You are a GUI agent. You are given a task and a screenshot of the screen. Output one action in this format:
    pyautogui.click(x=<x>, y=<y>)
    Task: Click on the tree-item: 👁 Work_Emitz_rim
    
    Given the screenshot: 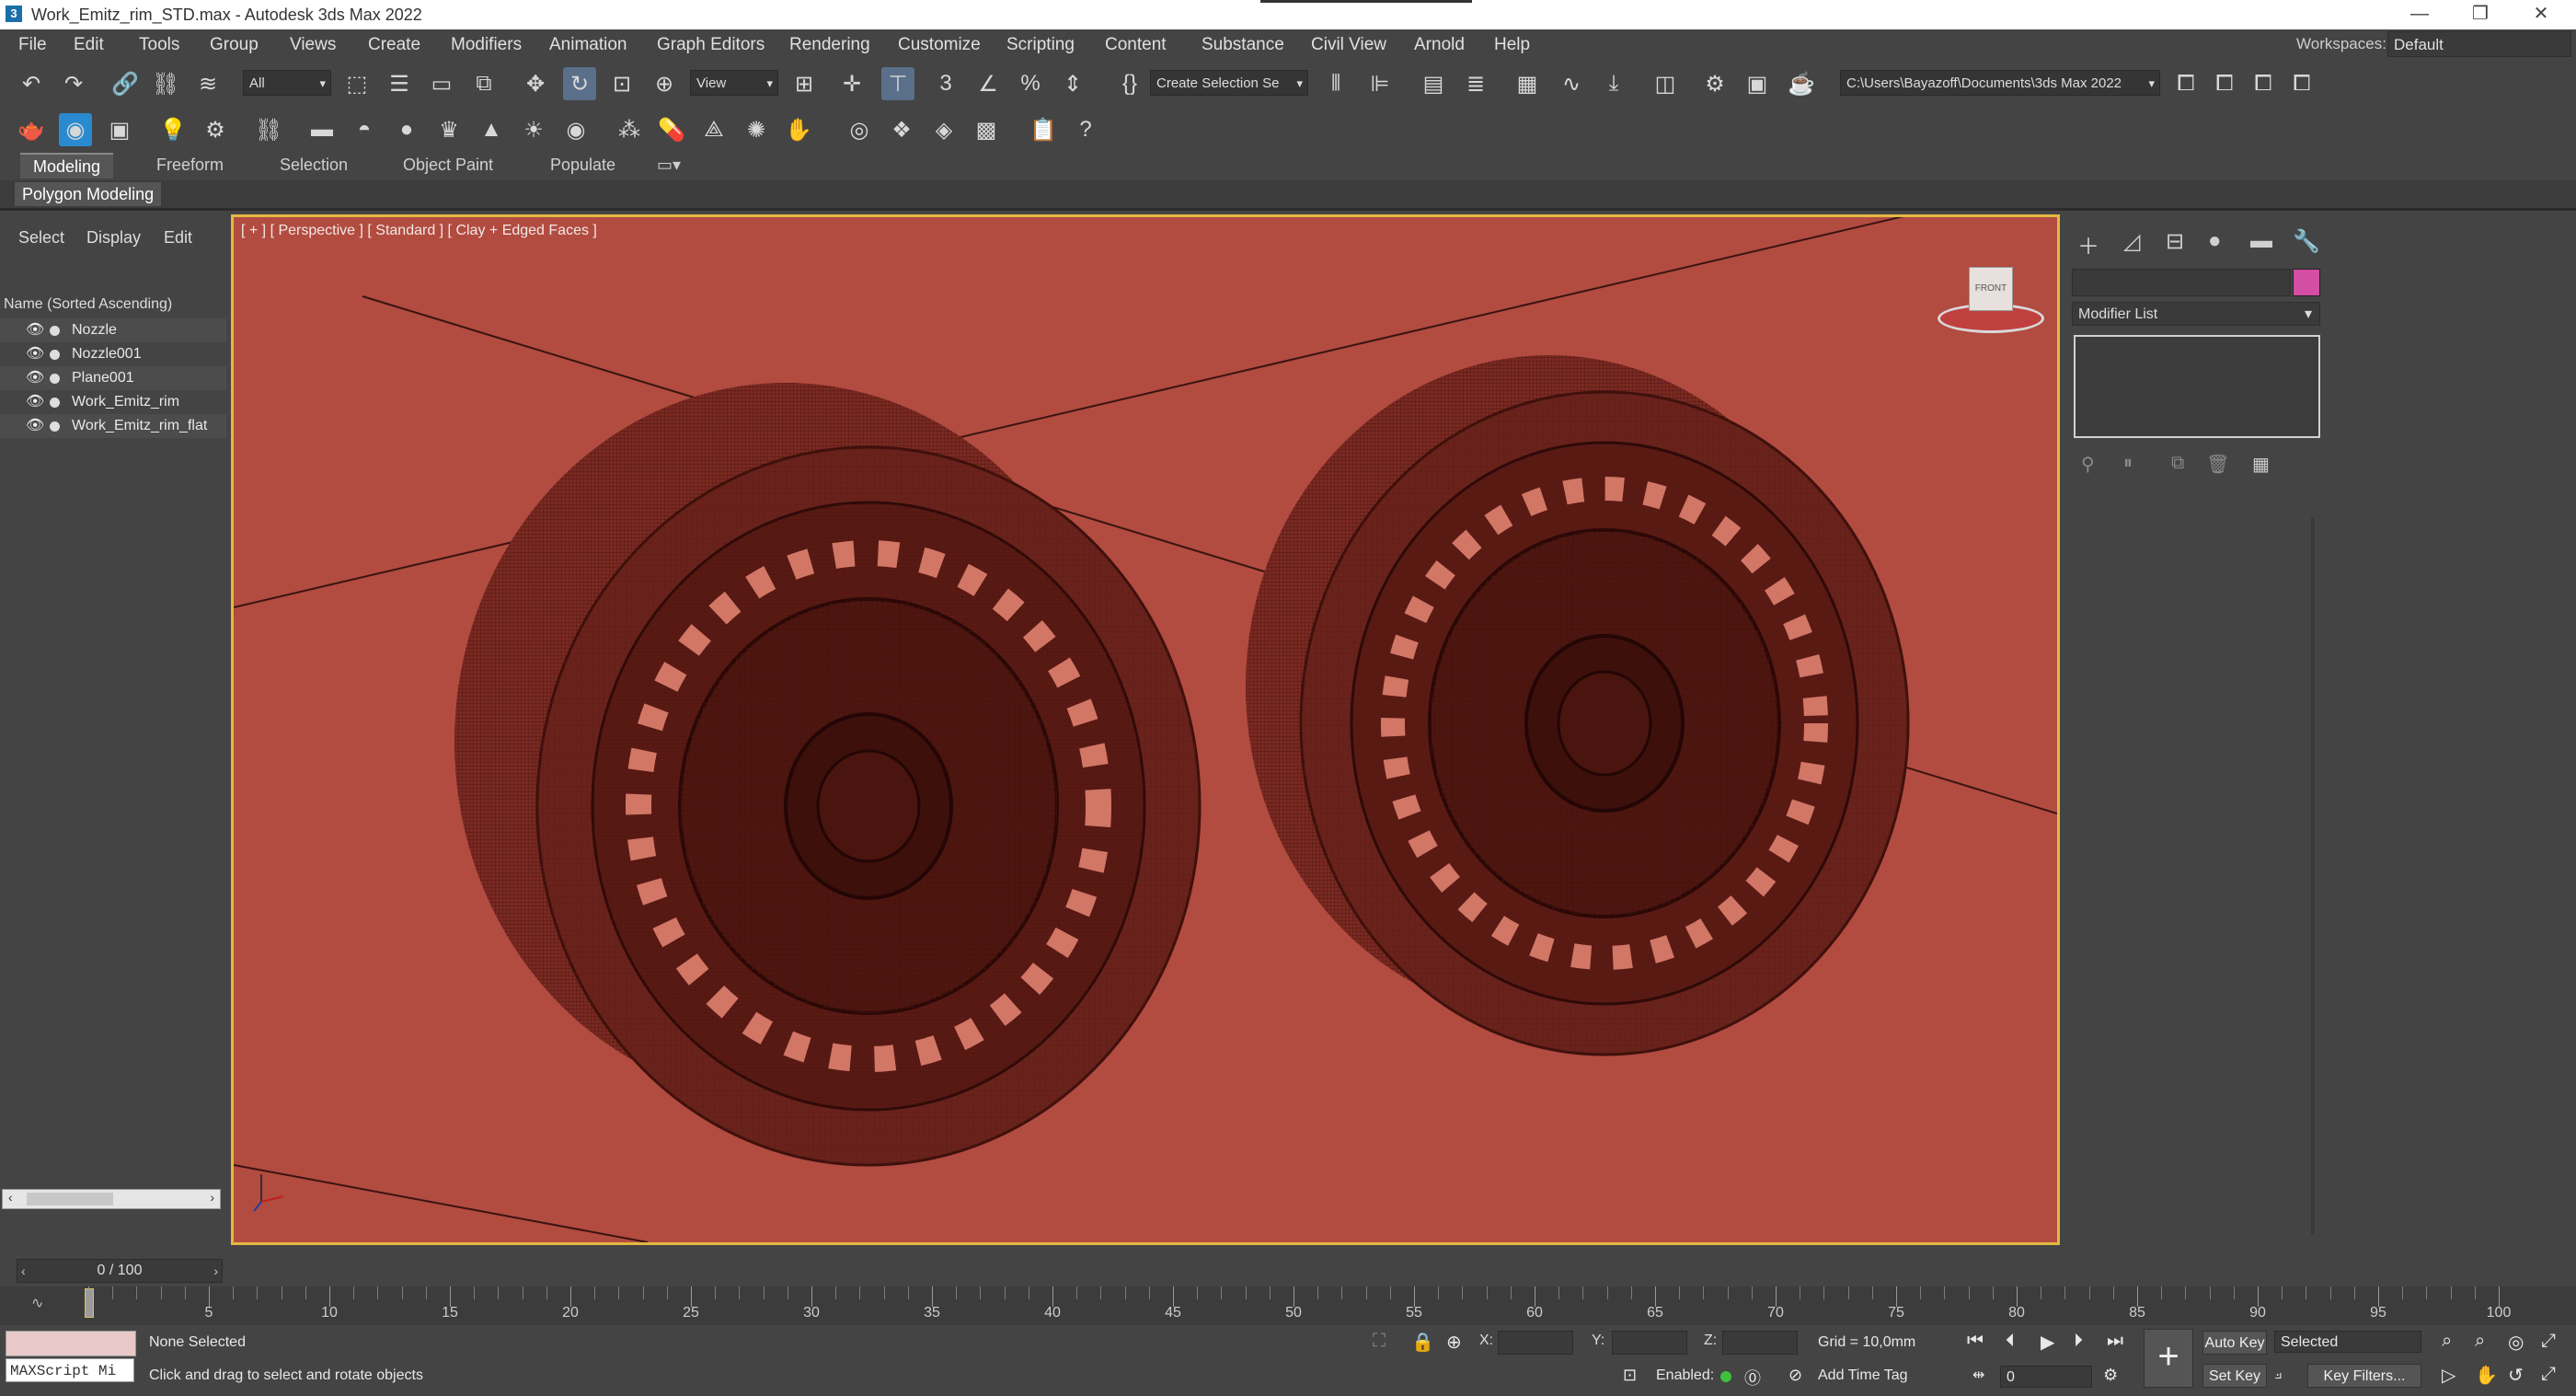 What is the action you would take?
    pyautogui.click(x=113, y=402)
    